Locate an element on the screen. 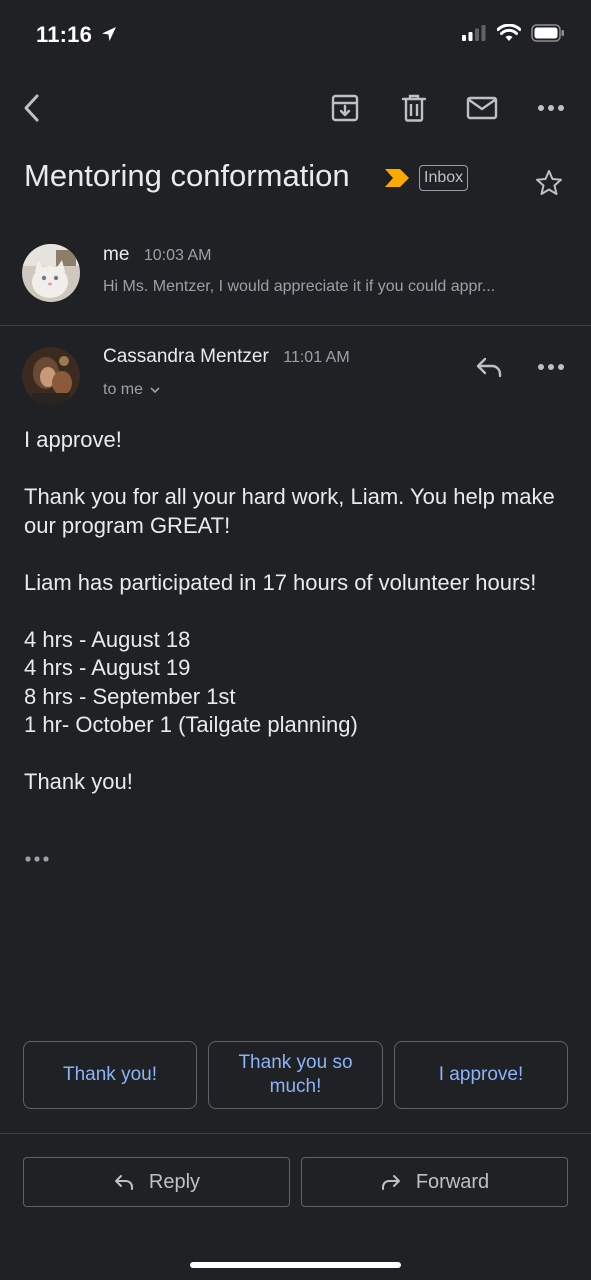  archive-button is located at coordinates (345, 108).